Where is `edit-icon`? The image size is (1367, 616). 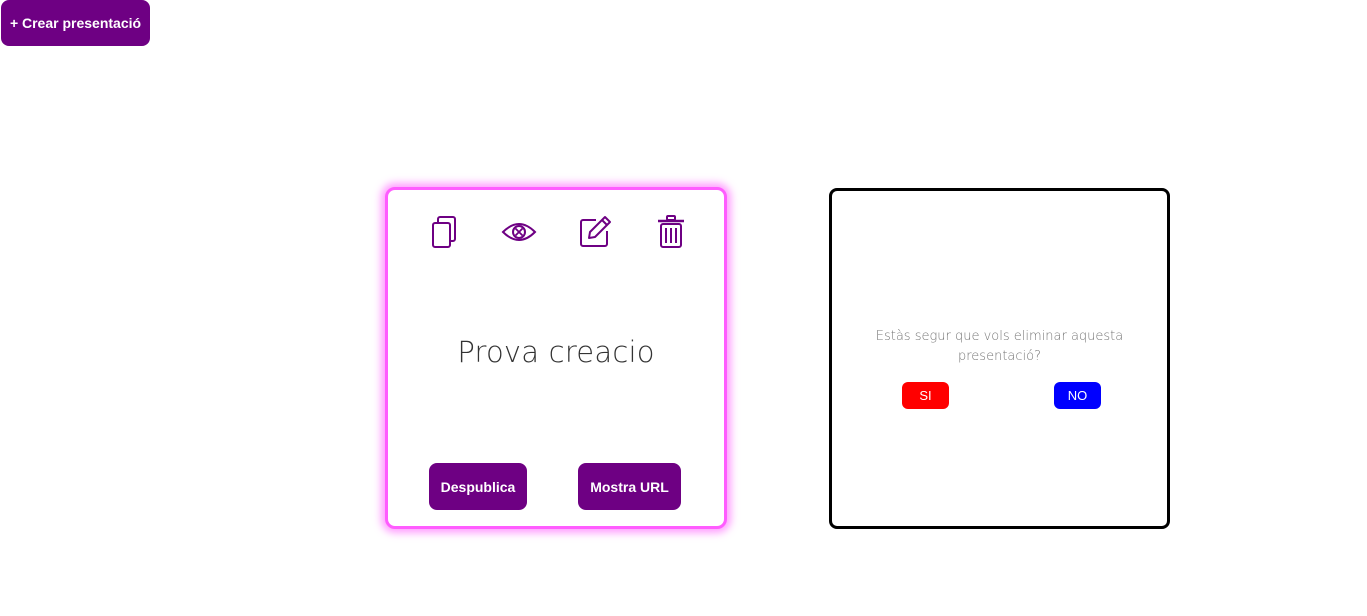
edit-icon is located at coordinates (595, 232).